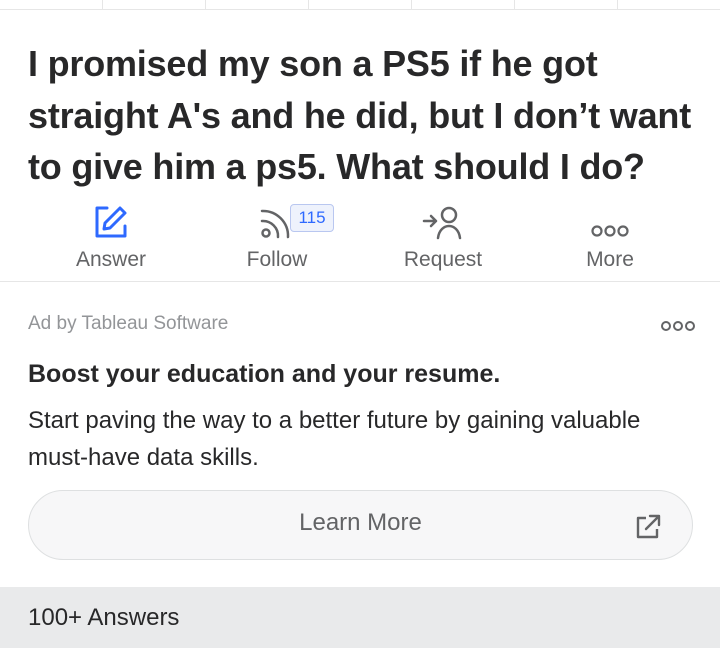 The width and height of the screenshot is (720, 648). I want to click on more-button: More, so click(610, 239).